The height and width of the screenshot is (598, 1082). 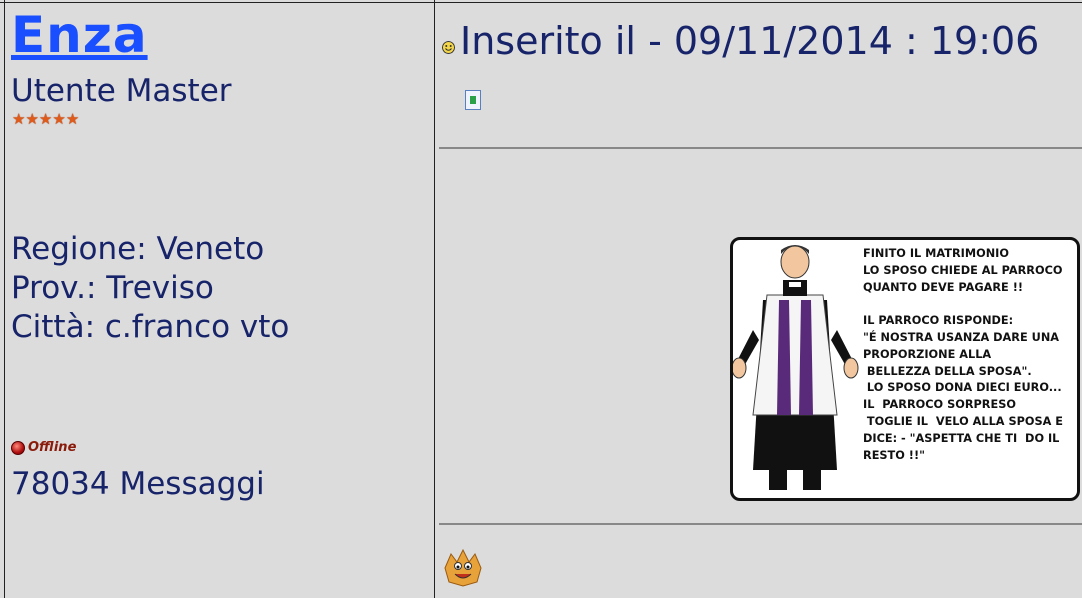 I want to click on caption-line: FINITO IL MATRIMONIO, so click(x=936, y=253).